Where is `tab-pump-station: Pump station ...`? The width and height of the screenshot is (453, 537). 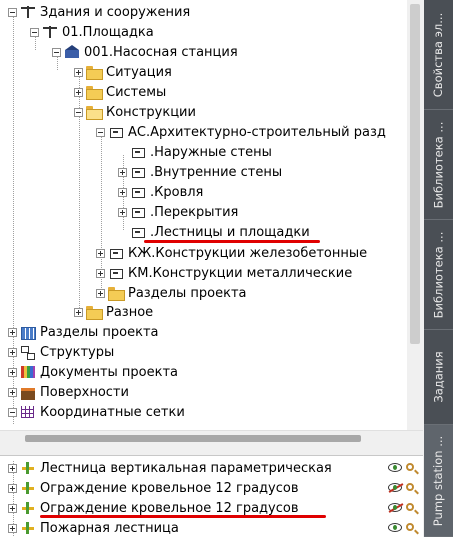
tab-pump-station: Pump station ... is located at coordinates (438, 481).